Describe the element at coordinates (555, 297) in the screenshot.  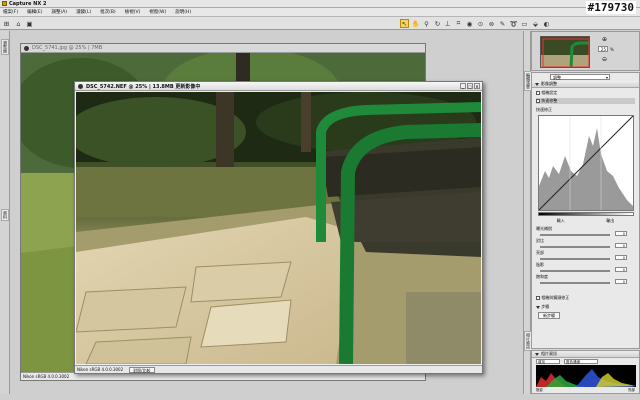
I see `edit-item-label: 相機與鏡頭修正` at that location.